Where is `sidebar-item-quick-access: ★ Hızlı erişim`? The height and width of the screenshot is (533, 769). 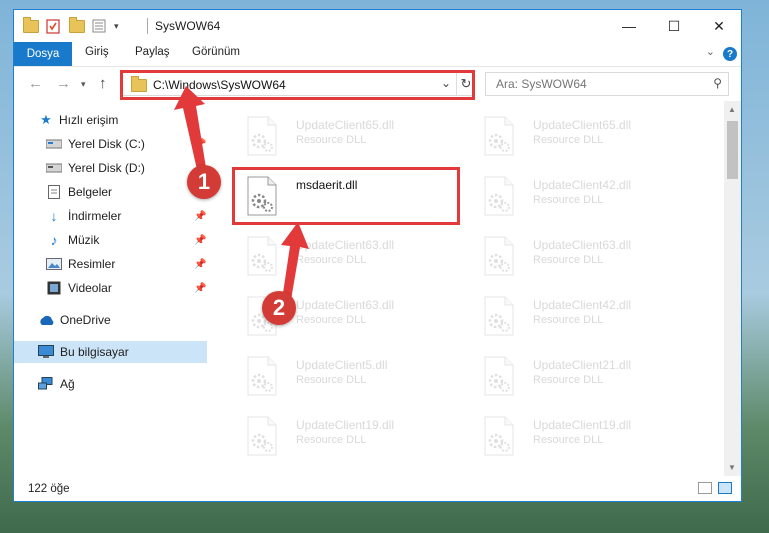 sidebar-item-quick-access: ★ Hızlı erişim is located at coordinates (110, 120).